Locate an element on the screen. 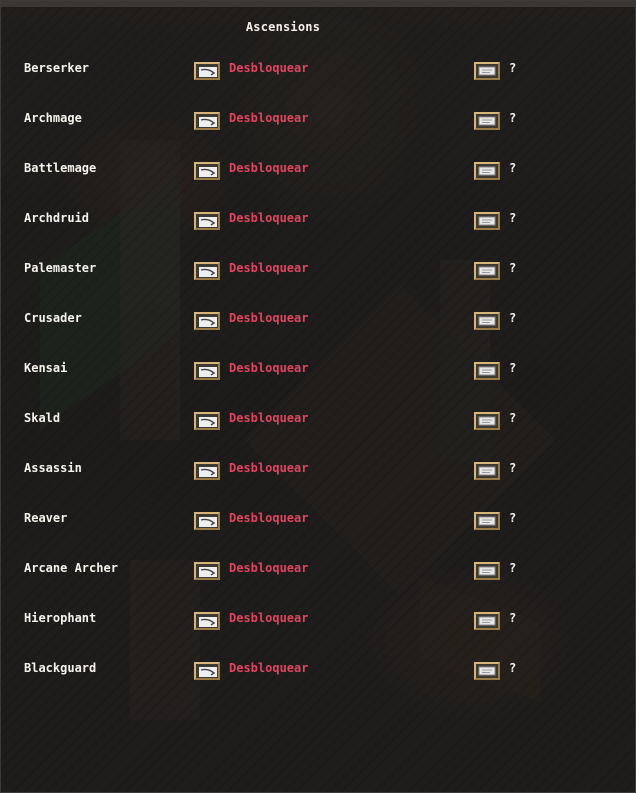  ascension-row: Kensai Desbloquear? is located at coordinates (318, 371).